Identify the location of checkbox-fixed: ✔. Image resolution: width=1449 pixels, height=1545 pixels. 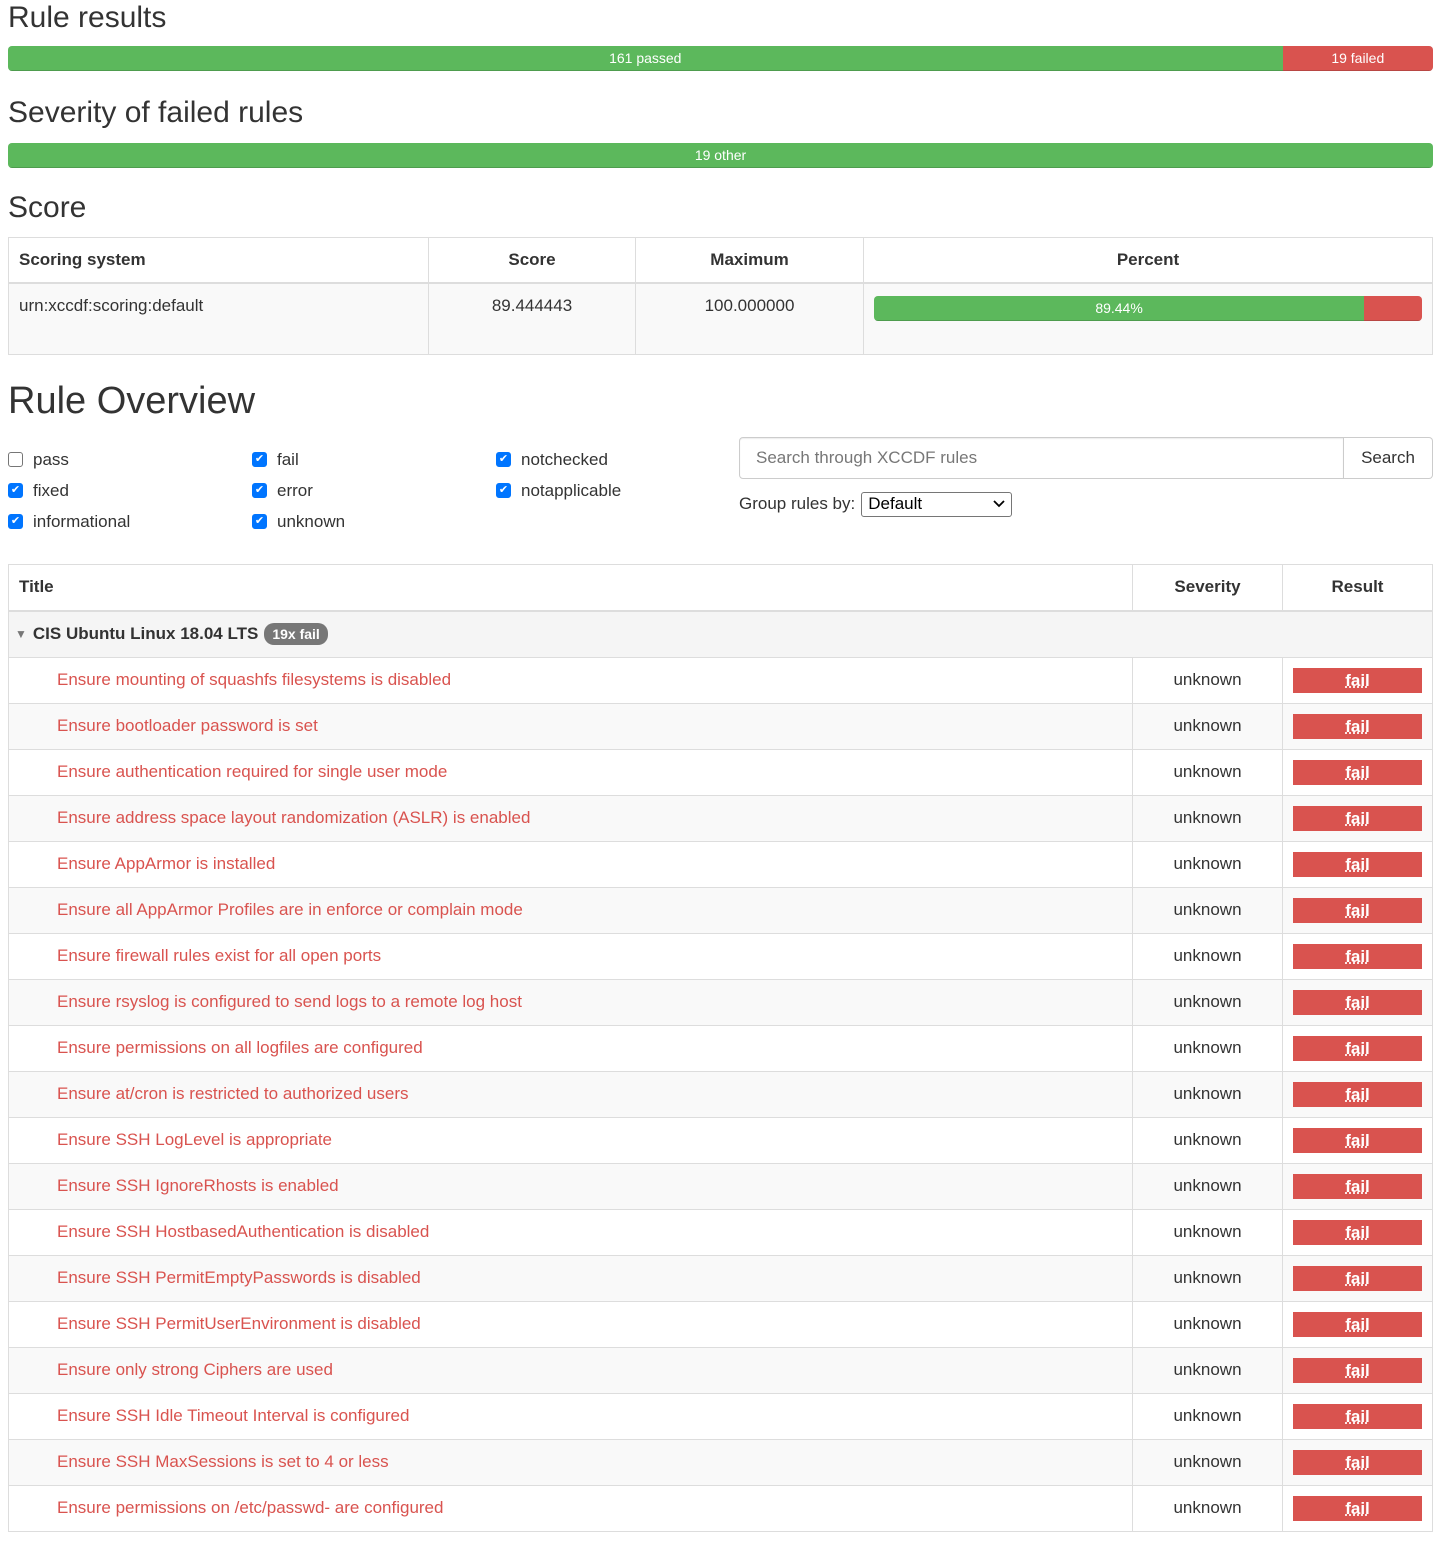
(15, 490).